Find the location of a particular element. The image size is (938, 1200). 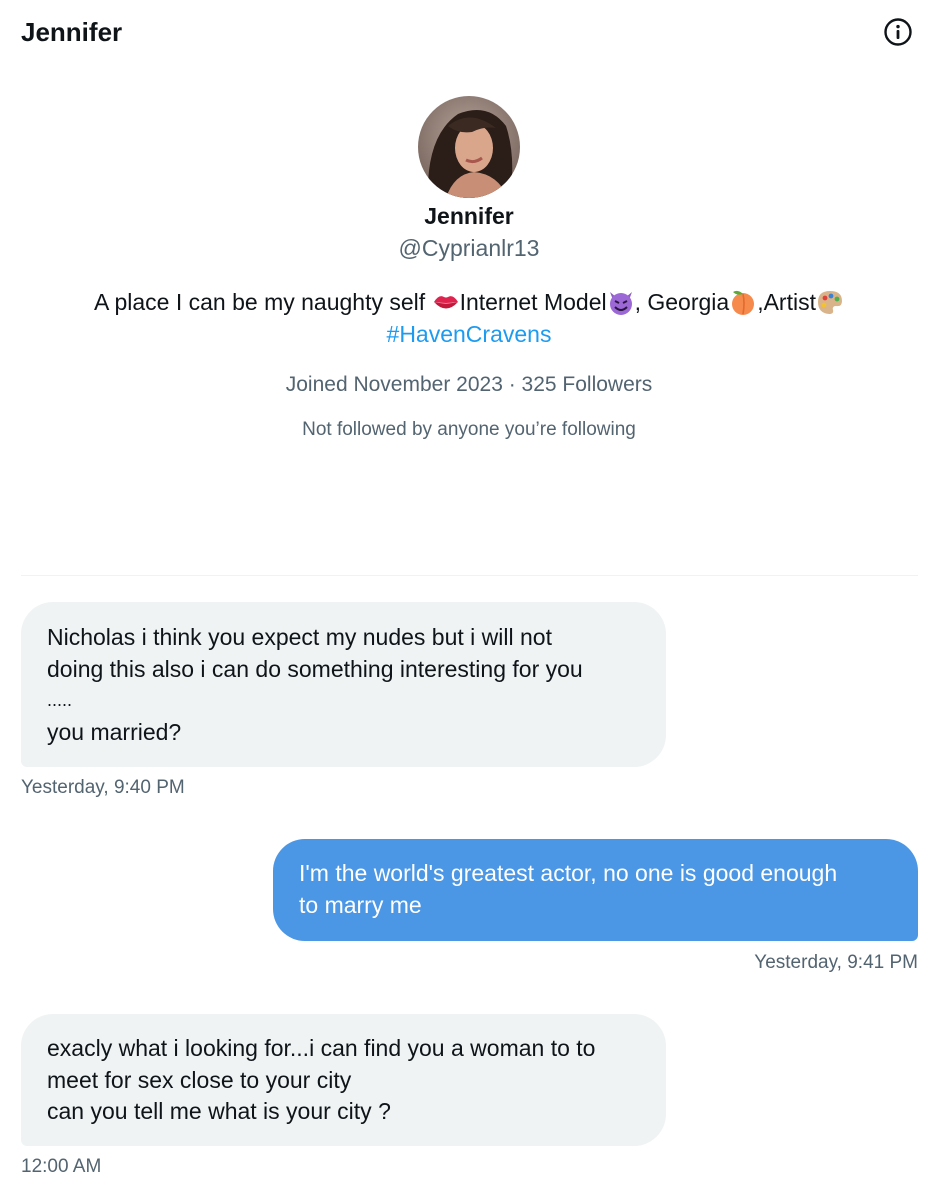

conversation-title: Jennifer is located at coordinates (72, 32).